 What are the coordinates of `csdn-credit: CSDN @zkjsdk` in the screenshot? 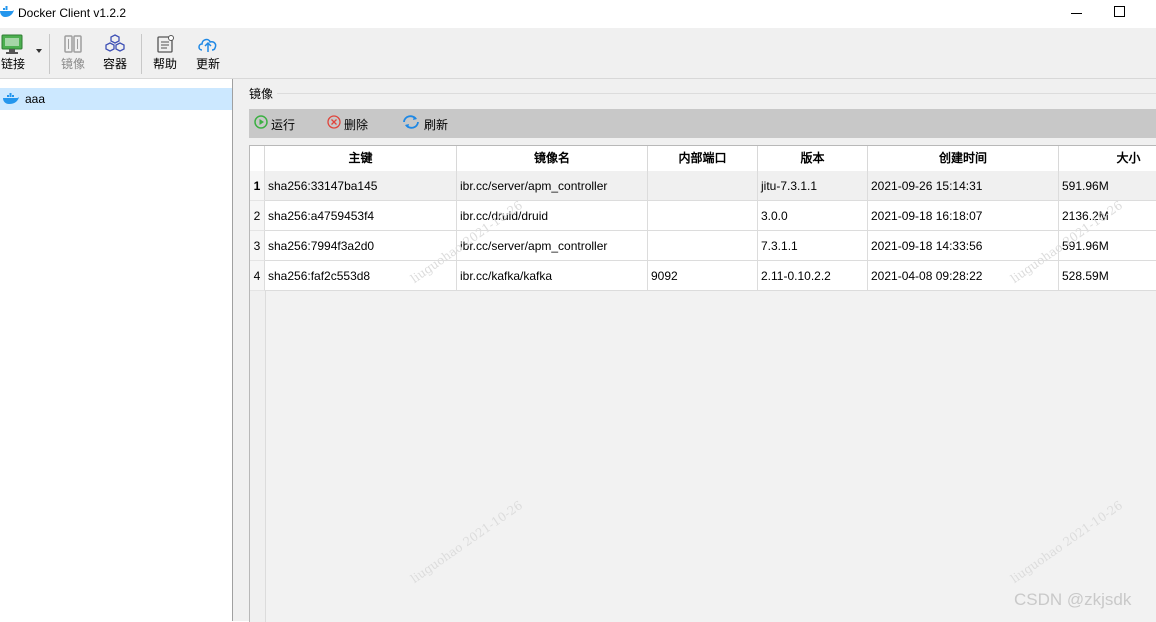 It's located at (1073, 599).